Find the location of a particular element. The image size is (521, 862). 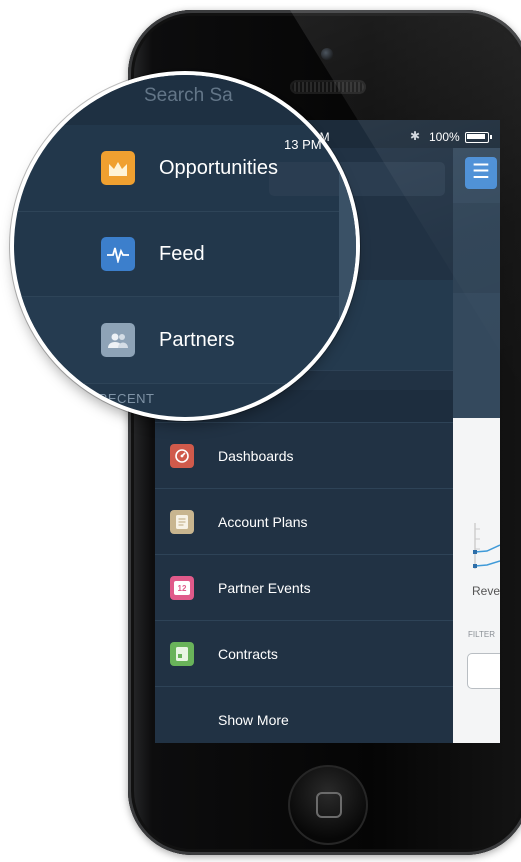

menu-item-partner-events: 12 Partner Events is located at coordinates (304, 587).